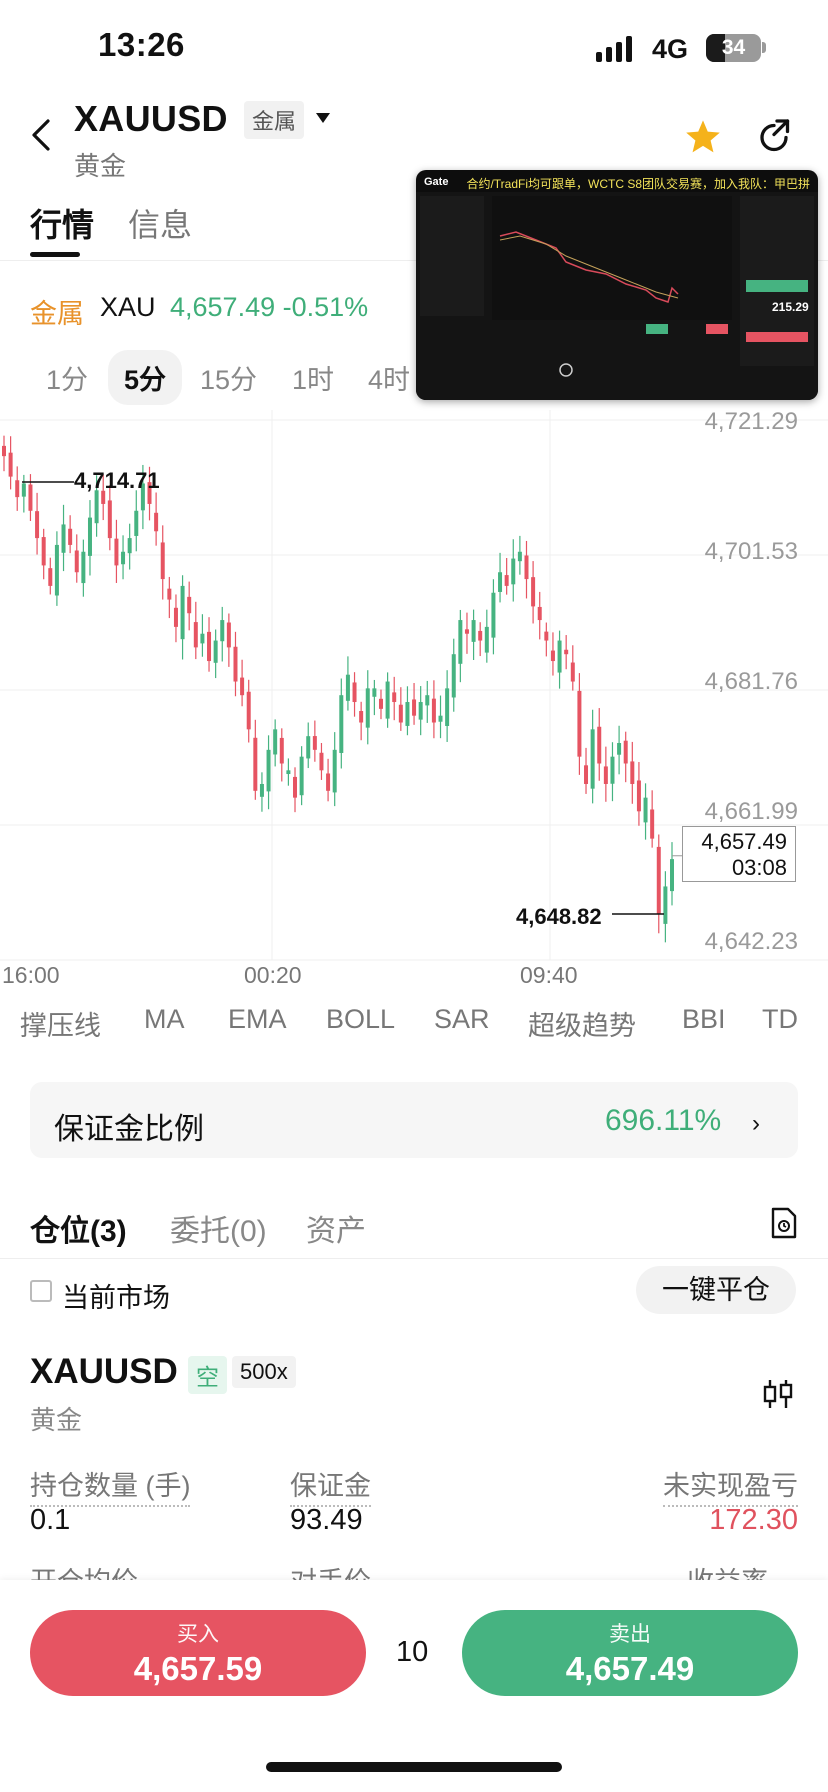 This screenshot has width=828, height=1792. What do you see at coordinates (389, 377) in the screenshot?
I see `interval-4h: 4时` at bounding box center [389, 377].